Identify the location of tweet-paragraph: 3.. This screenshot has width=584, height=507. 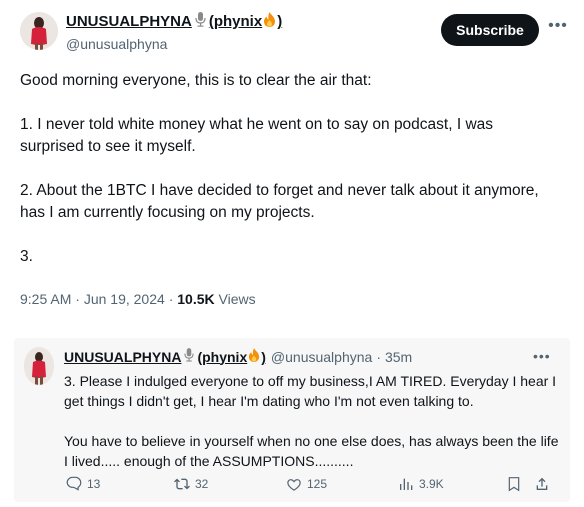
(26, 256).